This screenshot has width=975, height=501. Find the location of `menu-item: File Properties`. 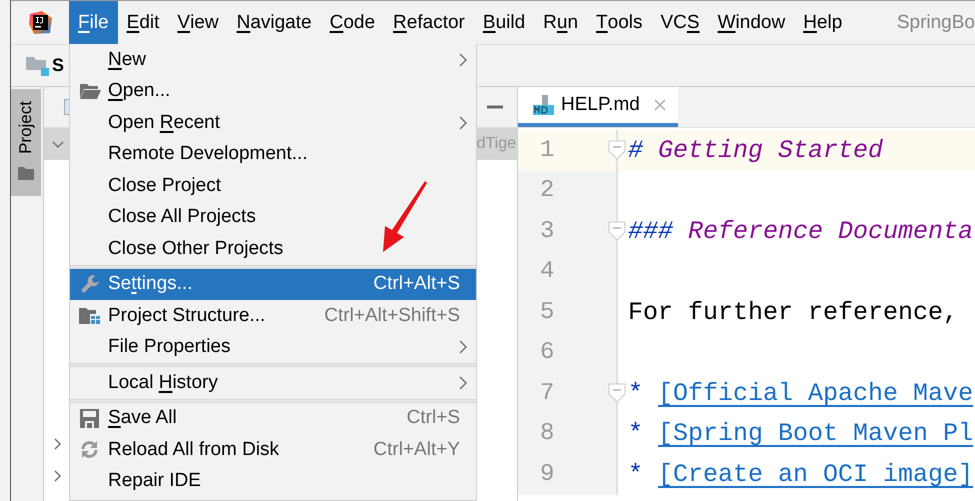

menu-item: File Properties is located at coordinates (273, 347).